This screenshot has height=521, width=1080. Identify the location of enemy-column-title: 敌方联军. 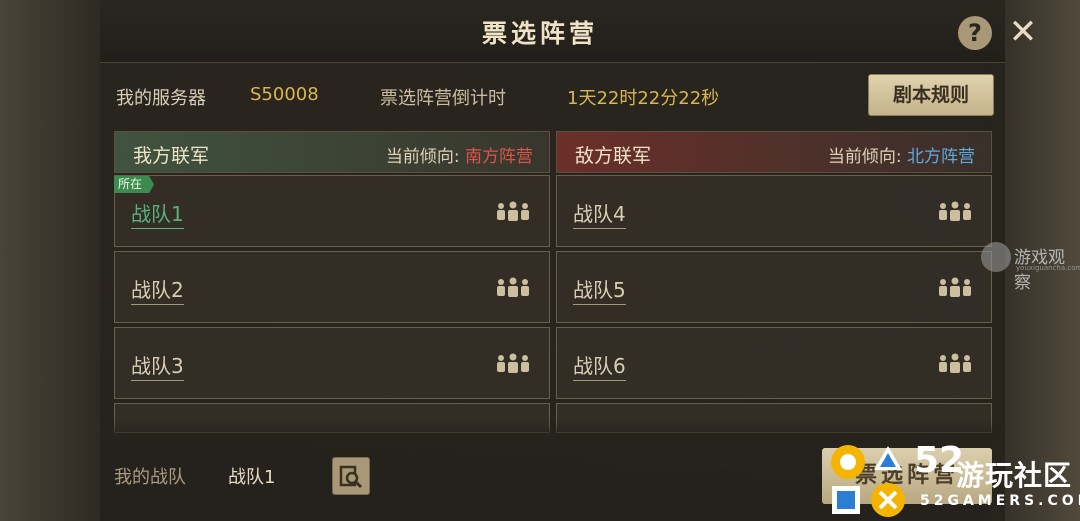
(613, 156).